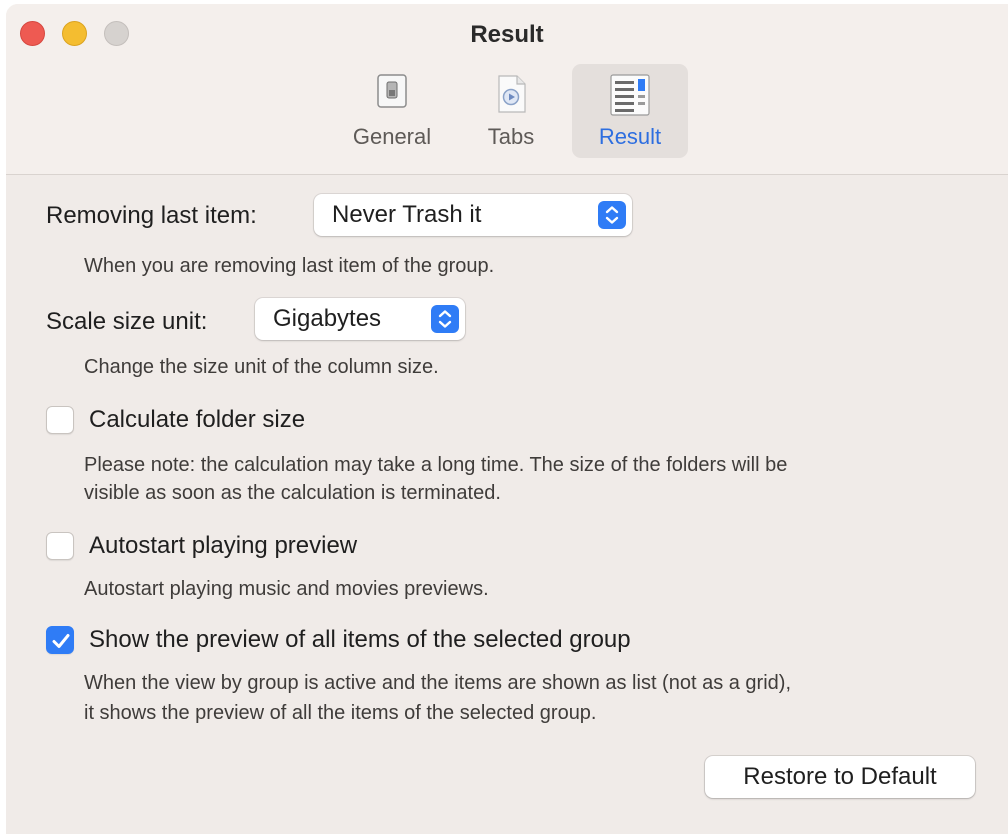 The image size is (1008, 834). I want to click on restore-to-default-button: Restore to Default, so click(840, 777).